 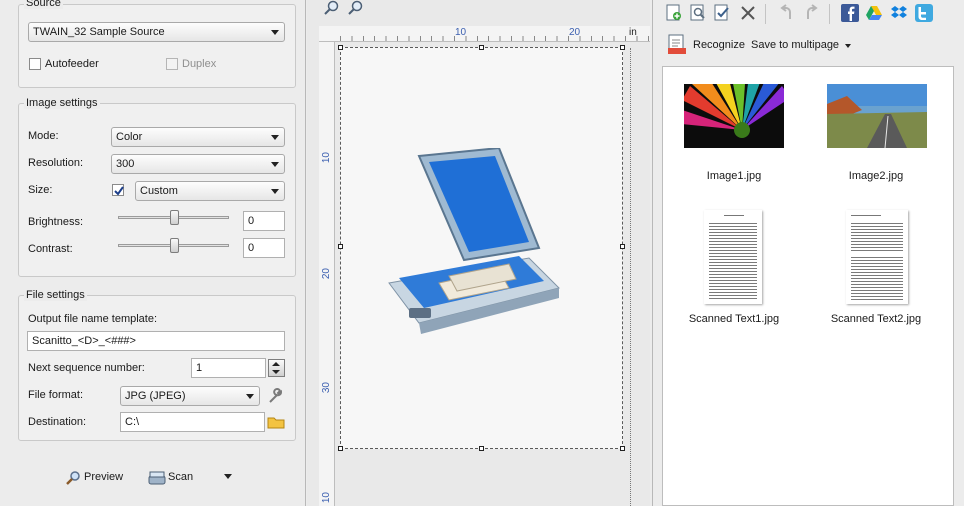 What do you see at coordinates (198, 137) in the screenshot?
I see `mode-select: Color` at bounding box center [198, 137].